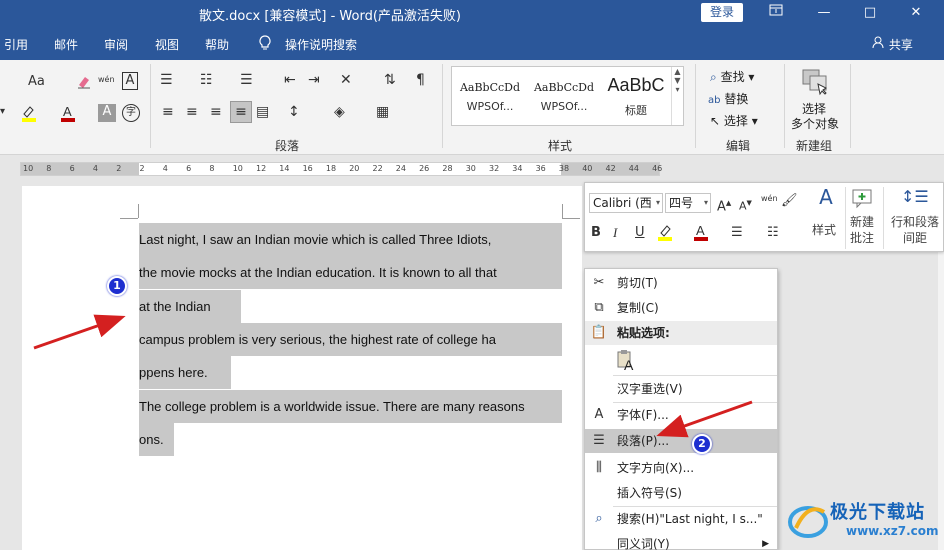  I want to click on annotation-badge: 2, so click(702, 444).